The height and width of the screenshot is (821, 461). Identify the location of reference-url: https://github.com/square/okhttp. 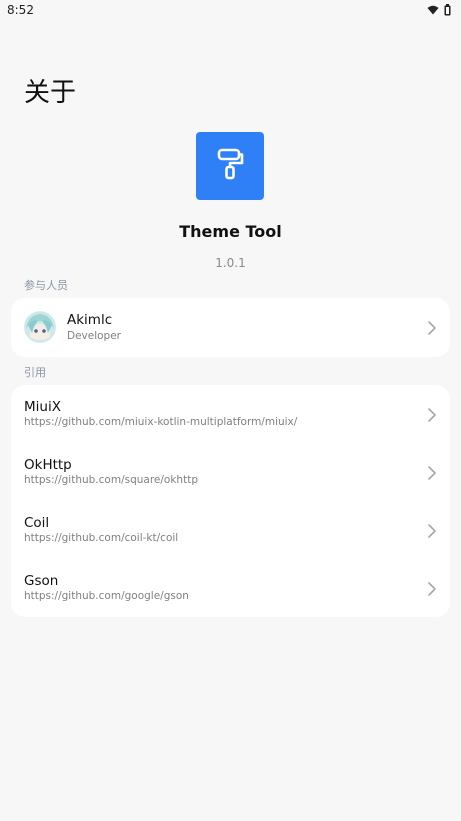
(111, 480).